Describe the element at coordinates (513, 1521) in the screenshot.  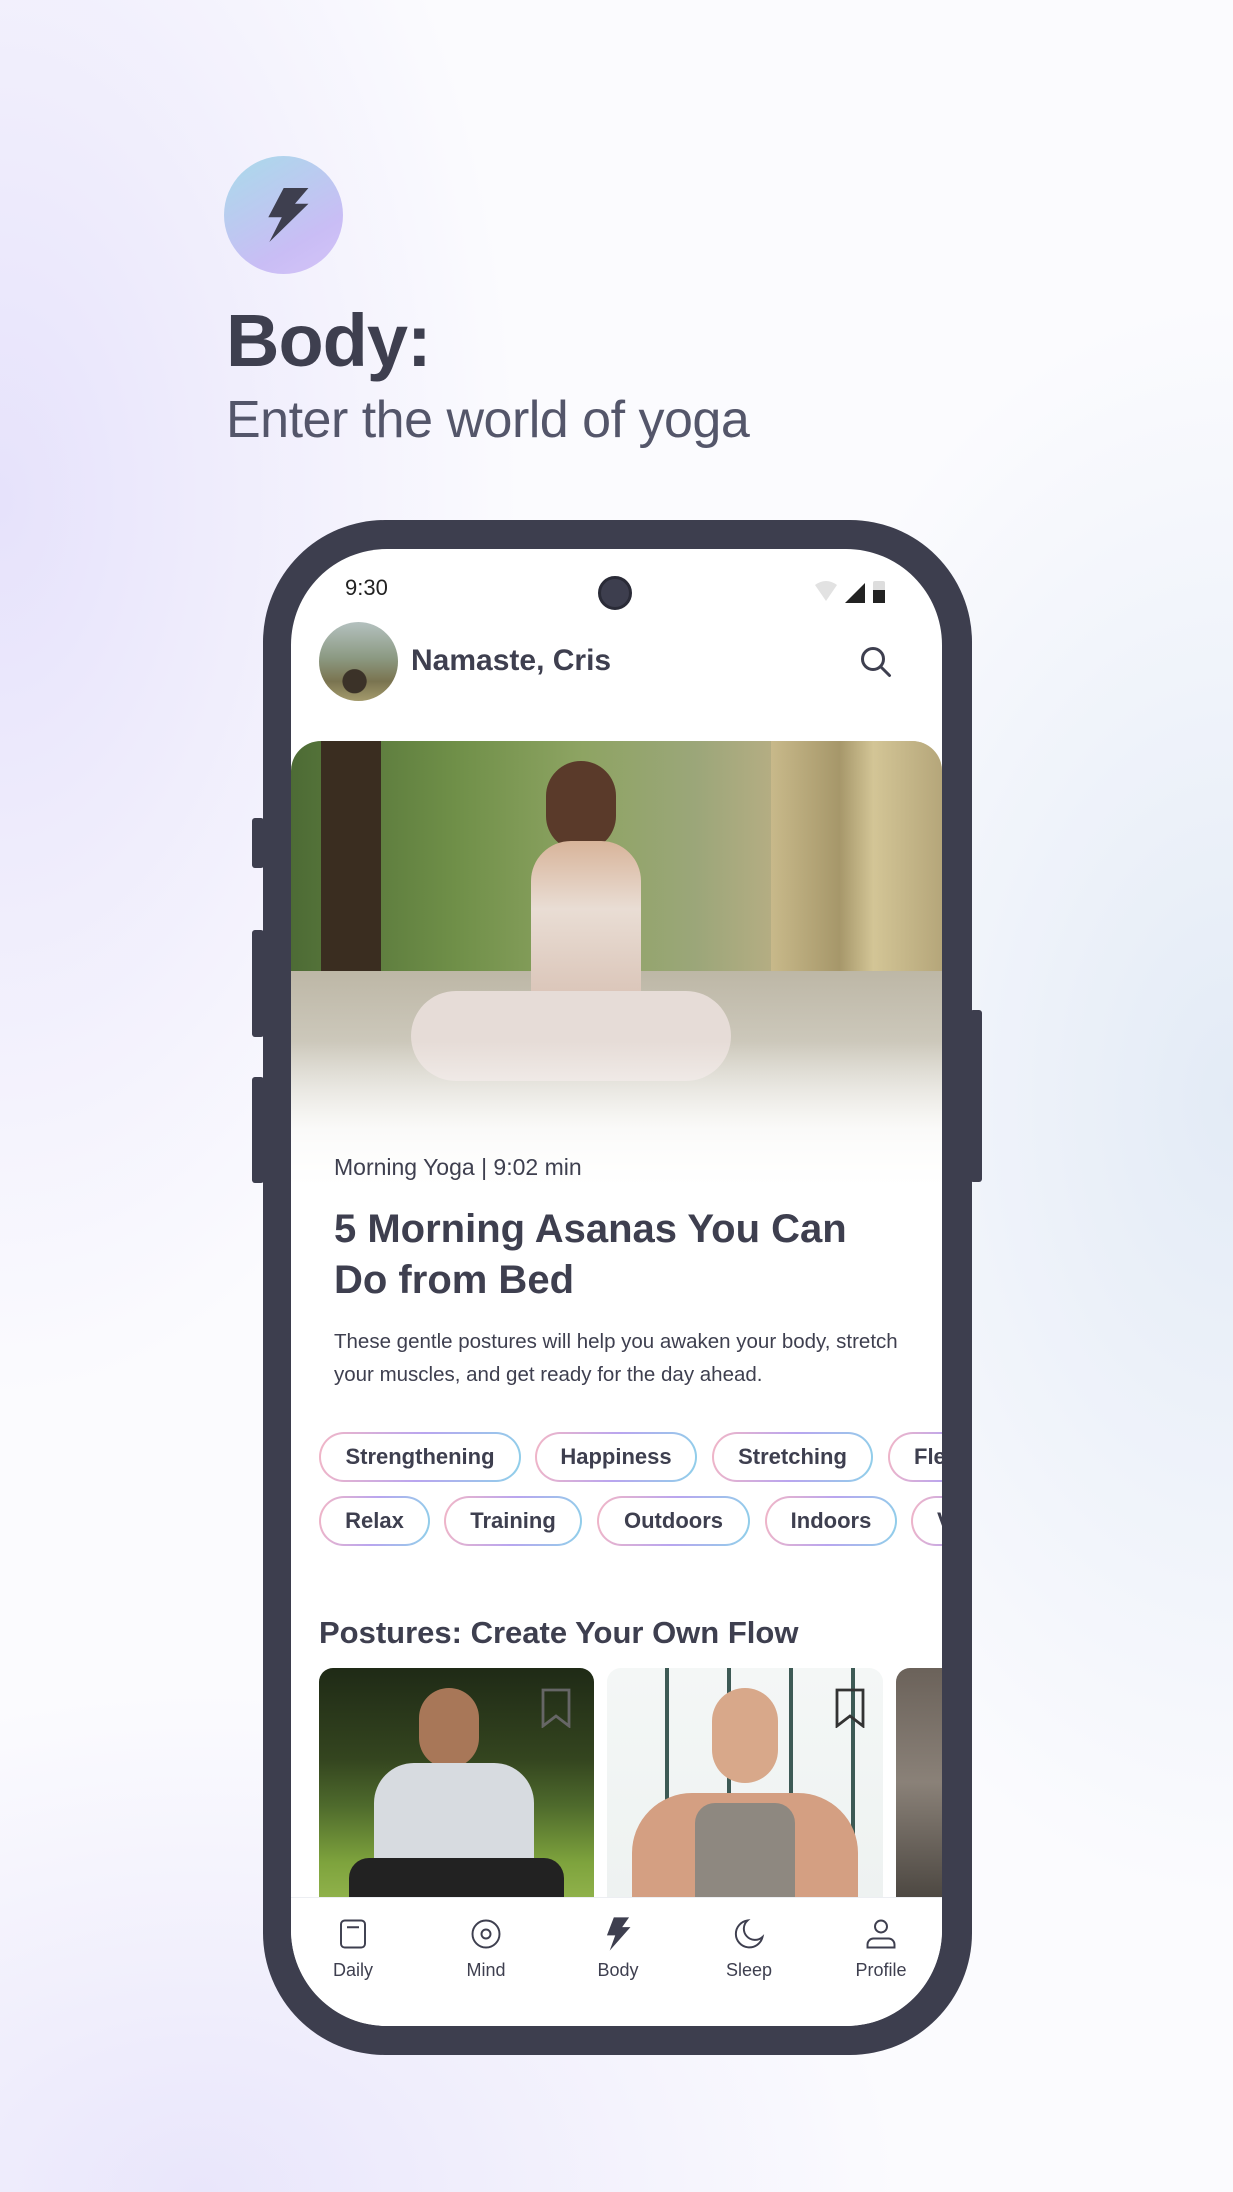
I see `tag-chip: Training` at that location.